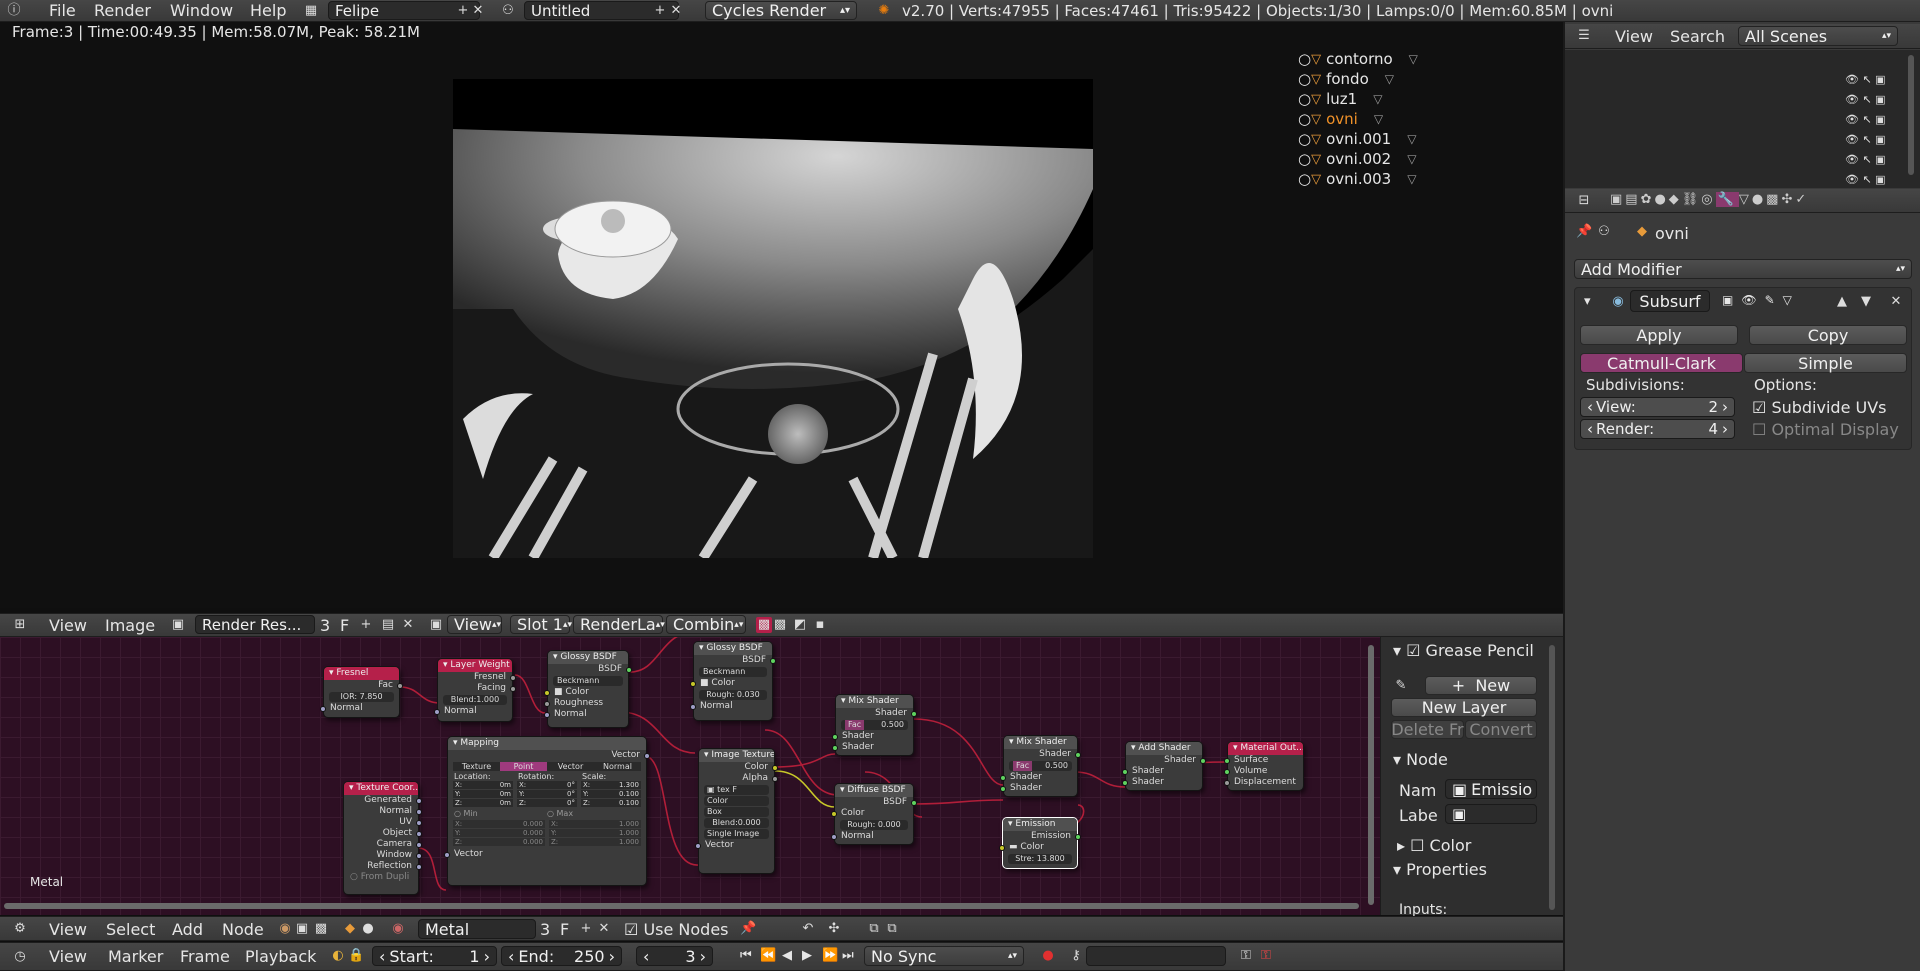 This screenshot has width=1920, height=971. Describe the element at coordinates (1828, 335) in the screenshot. I see `modifier-copy-button: Copy` at that location.